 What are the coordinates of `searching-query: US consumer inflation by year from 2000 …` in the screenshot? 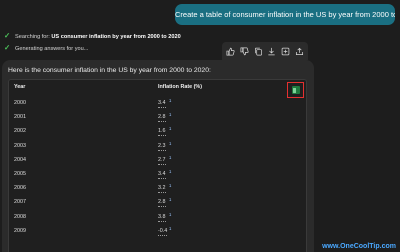 It's located at (116, 37).